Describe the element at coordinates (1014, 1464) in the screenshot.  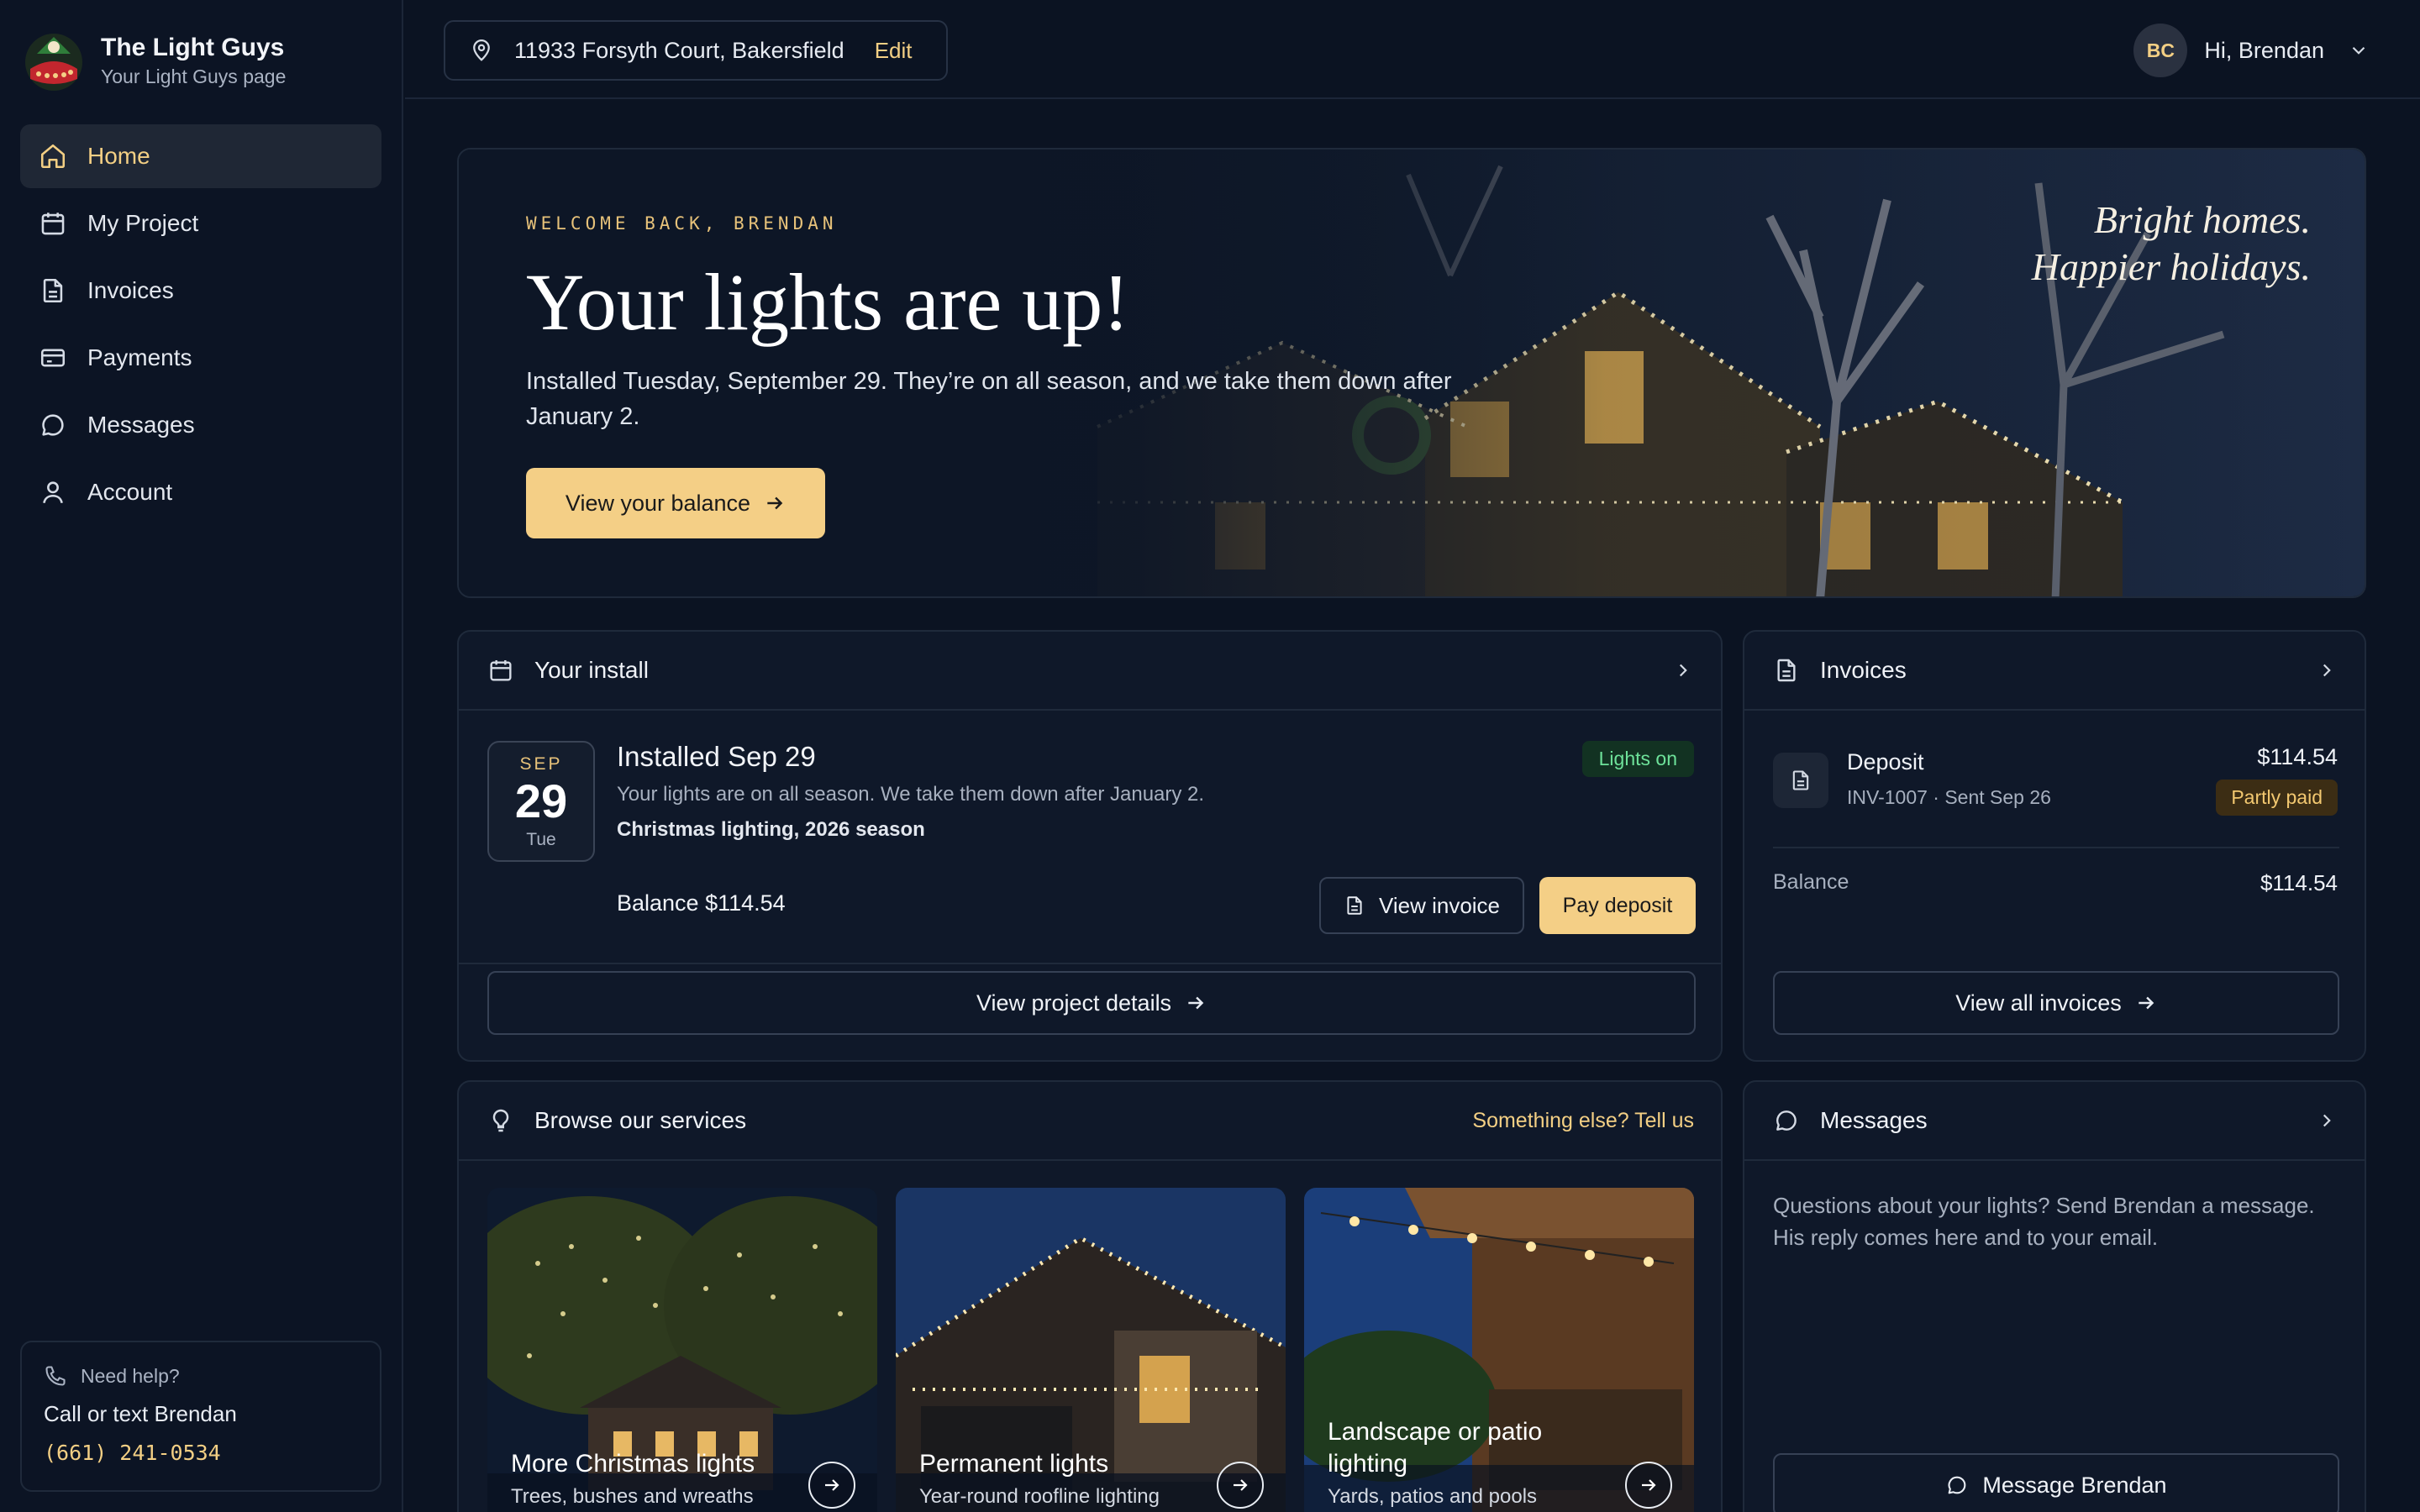
I see `tile-title: Permanent lights` at that location.